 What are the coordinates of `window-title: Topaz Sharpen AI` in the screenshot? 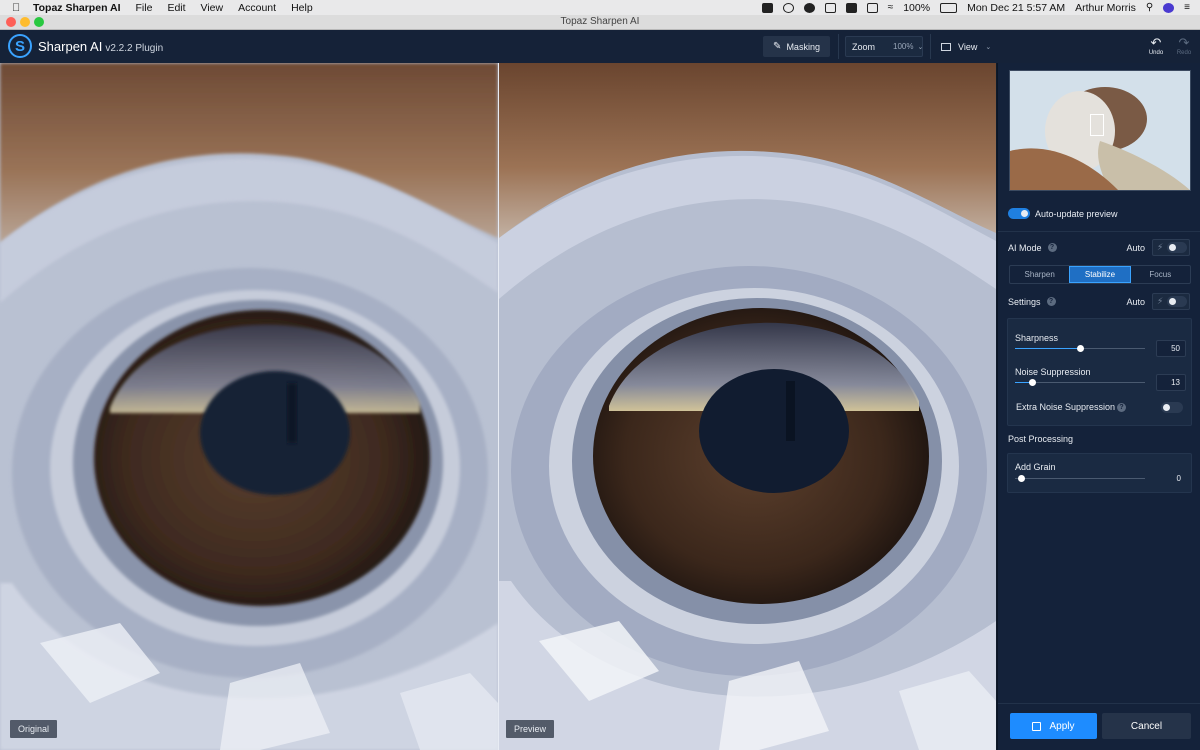 It's located at (600, 21).